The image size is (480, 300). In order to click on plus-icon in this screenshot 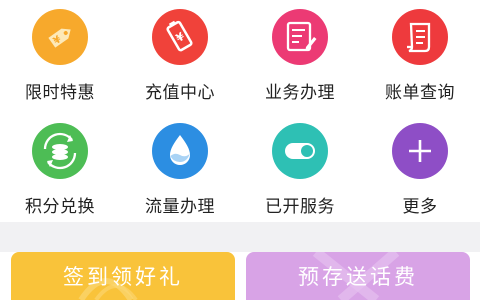, I will do `click(420, 151)`.